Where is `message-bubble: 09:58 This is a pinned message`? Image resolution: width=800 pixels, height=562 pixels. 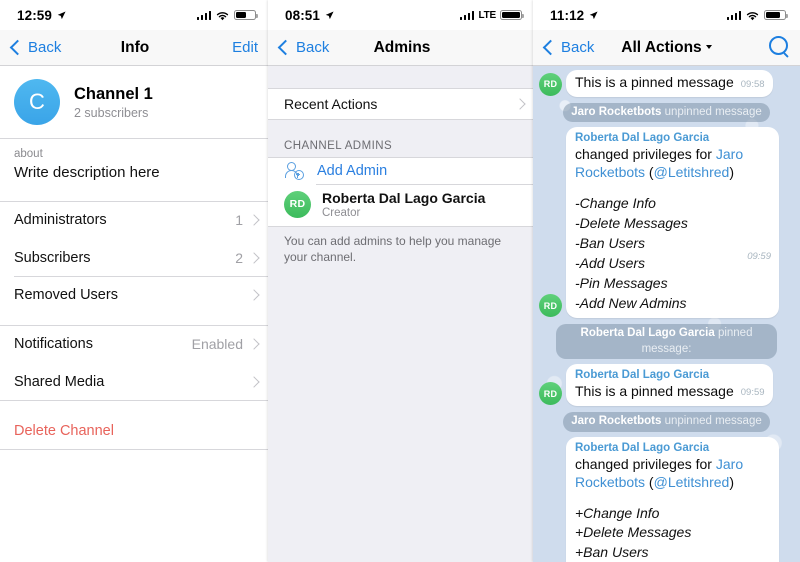
message-bubble: 09:58 This is a pinned message is located at coordinates (669, 83).